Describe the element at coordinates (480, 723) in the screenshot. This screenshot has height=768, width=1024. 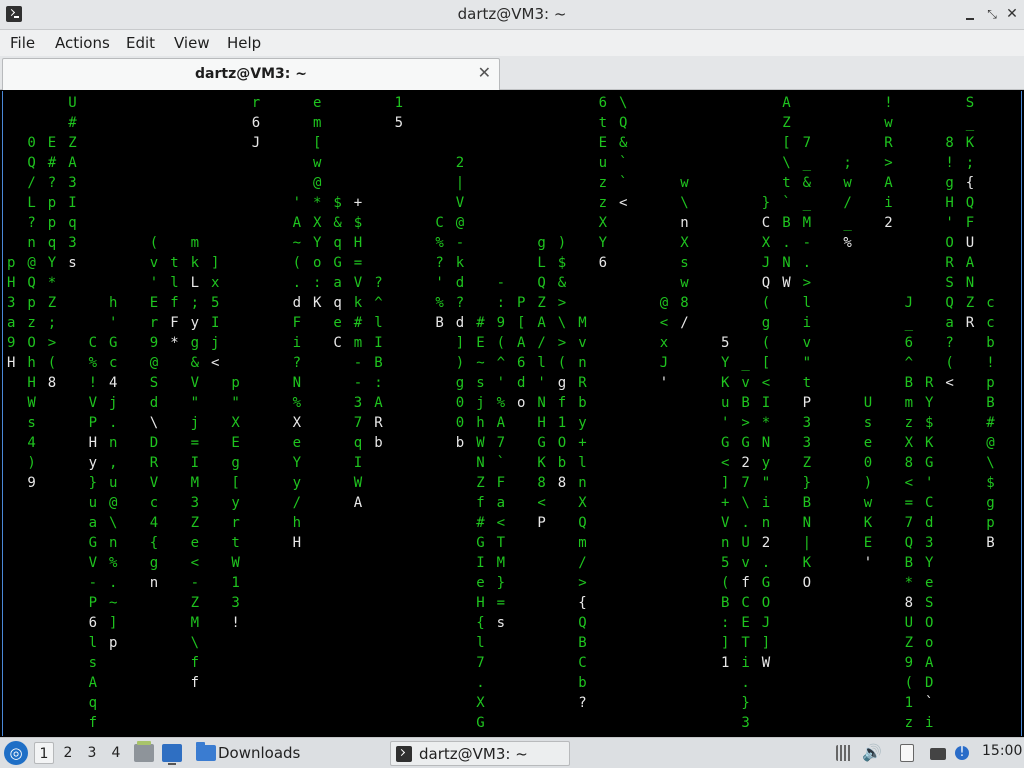
I see `matrix-glyph: G` at that location.